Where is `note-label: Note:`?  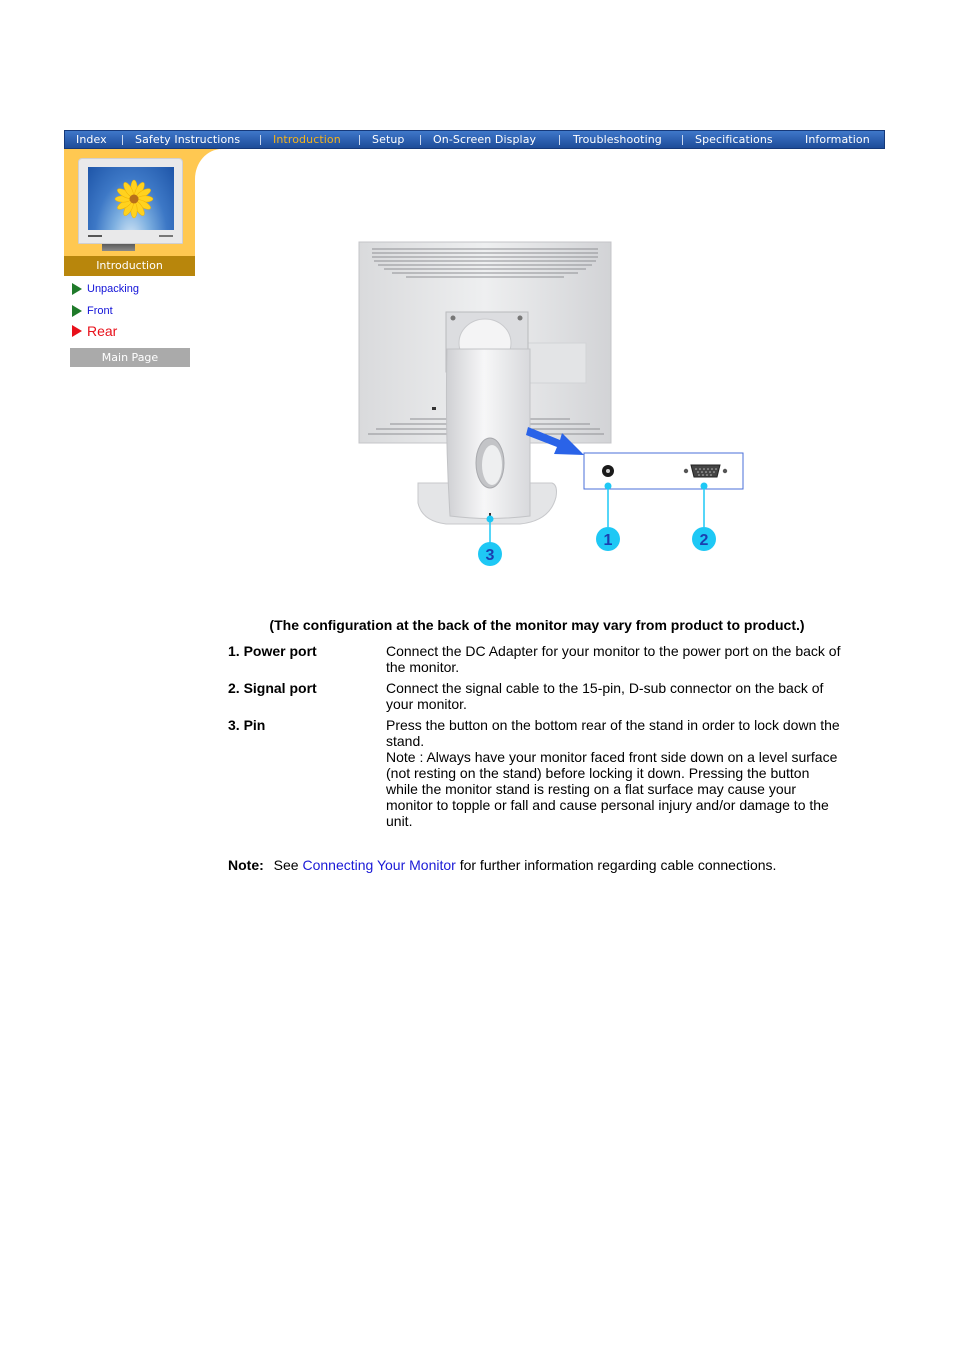 note-label: Note: is located at coordinates (246, 865).